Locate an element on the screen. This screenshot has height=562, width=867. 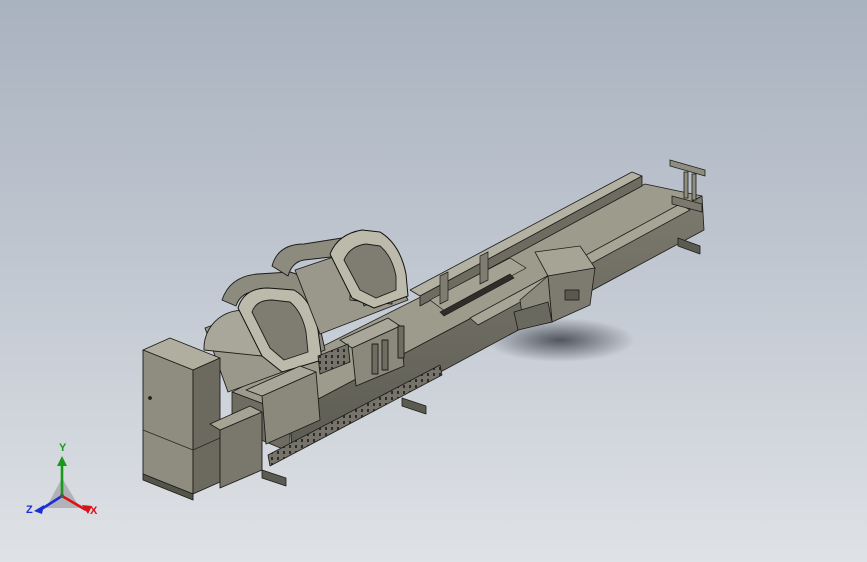
column-a is located at coordinates (375, 359).